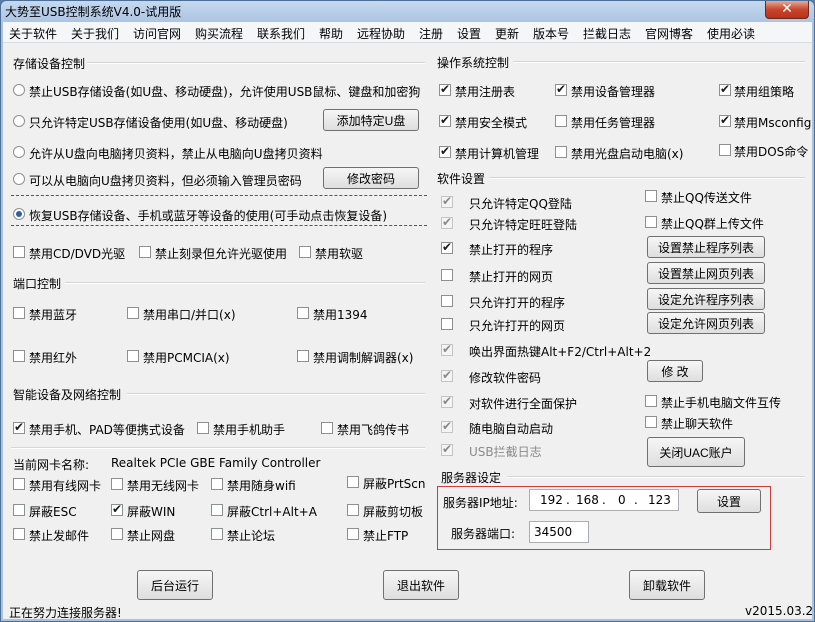 The image size is (815, 622). What do you see at coordinates (651, 196) in the screenshot?
I see `qq-file-transfer-checkbox` at bounding box center [651, 196].